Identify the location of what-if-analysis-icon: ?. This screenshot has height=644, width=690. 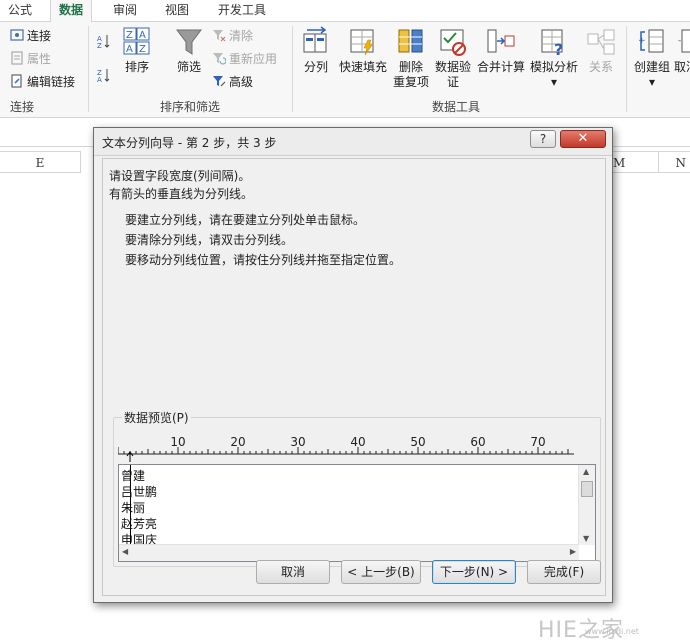
(552, 43).